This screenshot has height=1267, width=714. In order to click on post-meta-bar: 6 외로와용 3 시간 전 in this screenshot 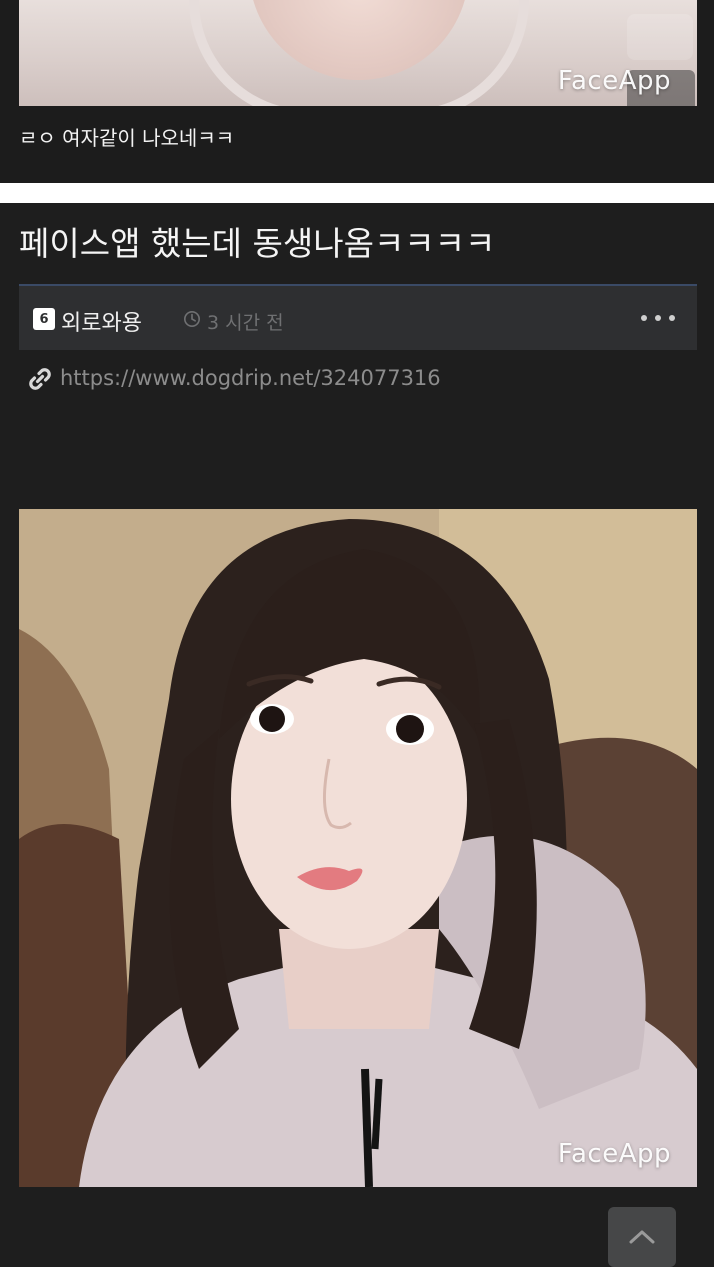, I will do `click(358, 317)`.